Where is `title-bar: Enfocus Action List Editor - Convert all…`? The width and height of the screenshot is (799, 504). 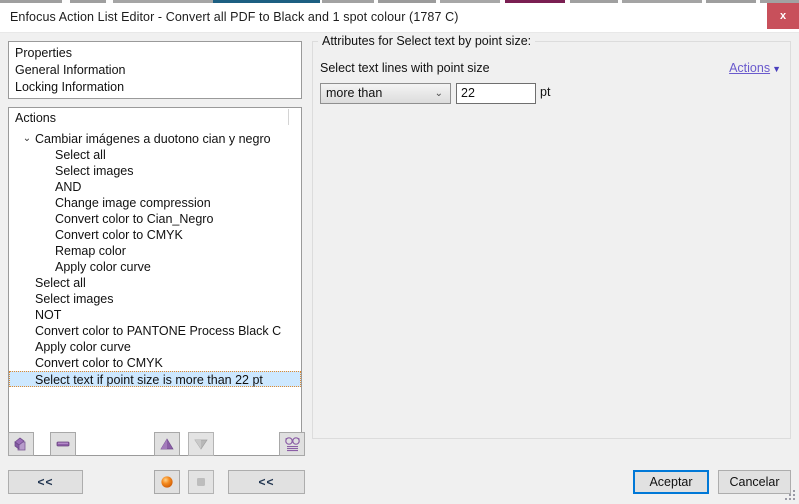 title-bar: Enfocus Action List Editor - Convert all… is located at coordinates (399, 18).